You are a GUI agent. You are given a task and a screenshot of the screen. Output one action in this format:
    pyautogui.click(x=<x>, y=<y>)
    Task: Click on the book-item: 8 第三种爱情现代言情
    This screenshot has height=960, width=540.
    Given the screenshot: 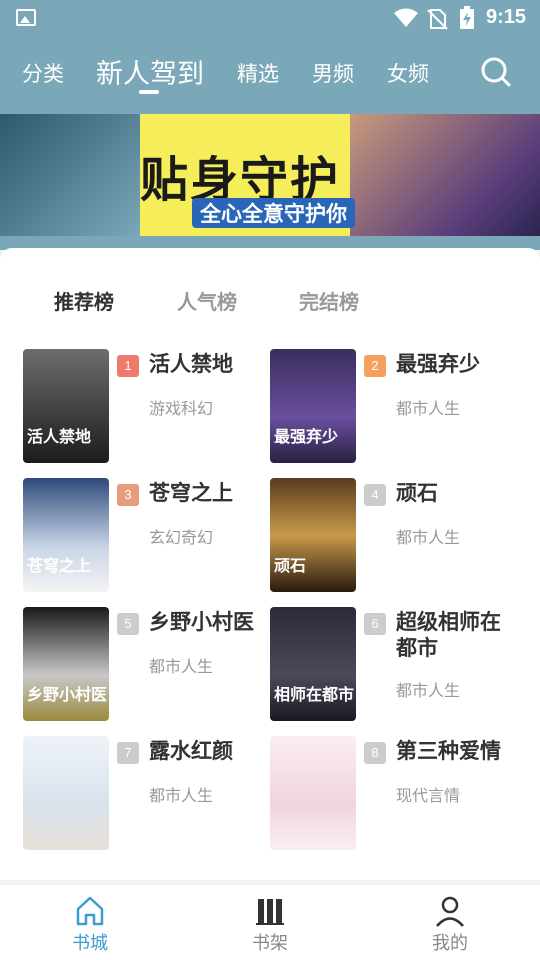 What is the action you would take?
    pyautogui.click(x=395, y=796)
    